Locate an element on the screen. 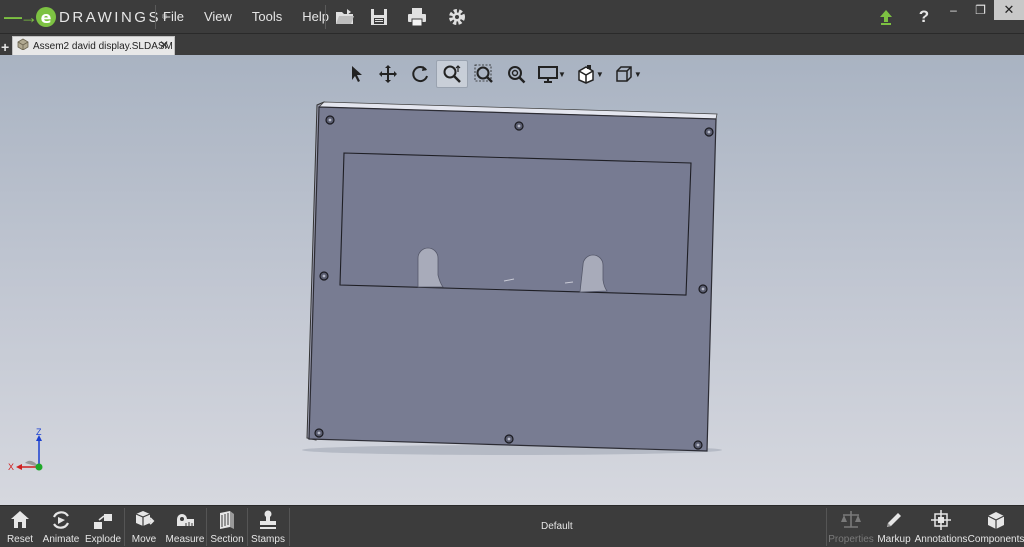 This screenshot has height=547, width=1024. measure-button: Measure is located at coordinates (185, 528).